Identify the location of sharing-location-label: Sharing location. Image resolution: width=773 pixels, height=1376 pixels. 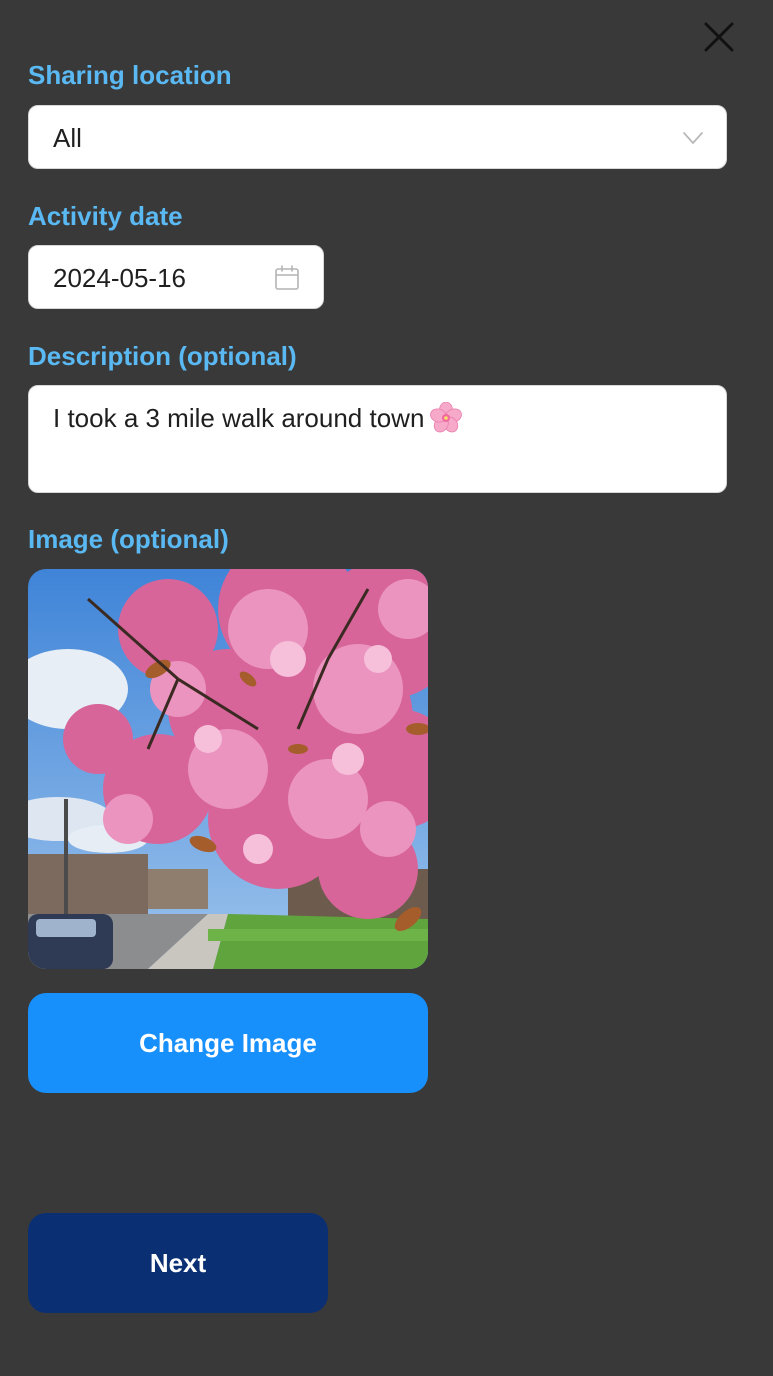
(130, 75).